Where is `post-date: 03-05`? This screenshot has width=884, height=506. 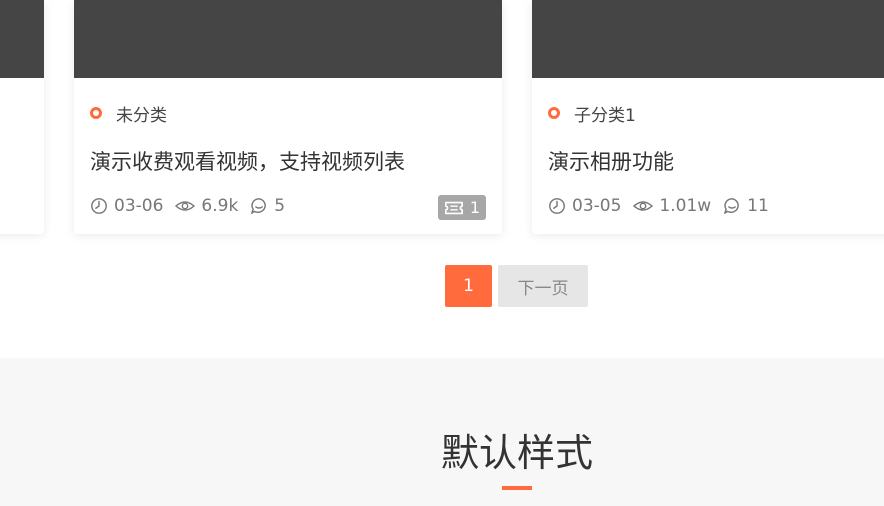 post-date: 03-05 is located at coordinates (584, 206).